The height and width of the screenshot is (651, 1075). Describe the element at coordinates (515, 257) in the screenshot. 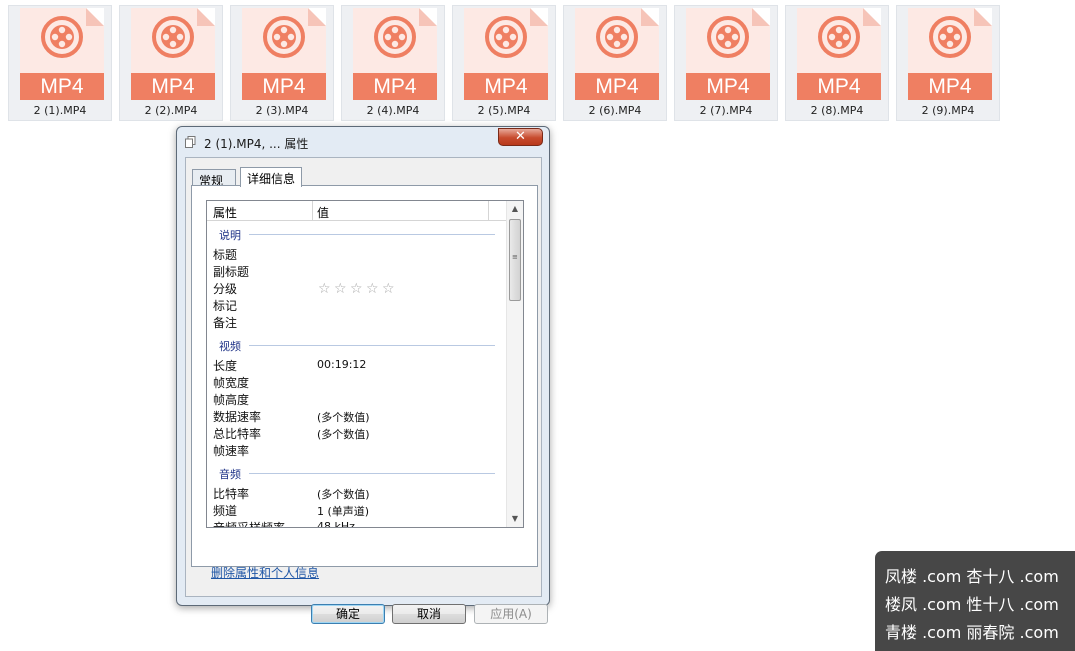

I see `grip-icon: ≡` at that location.